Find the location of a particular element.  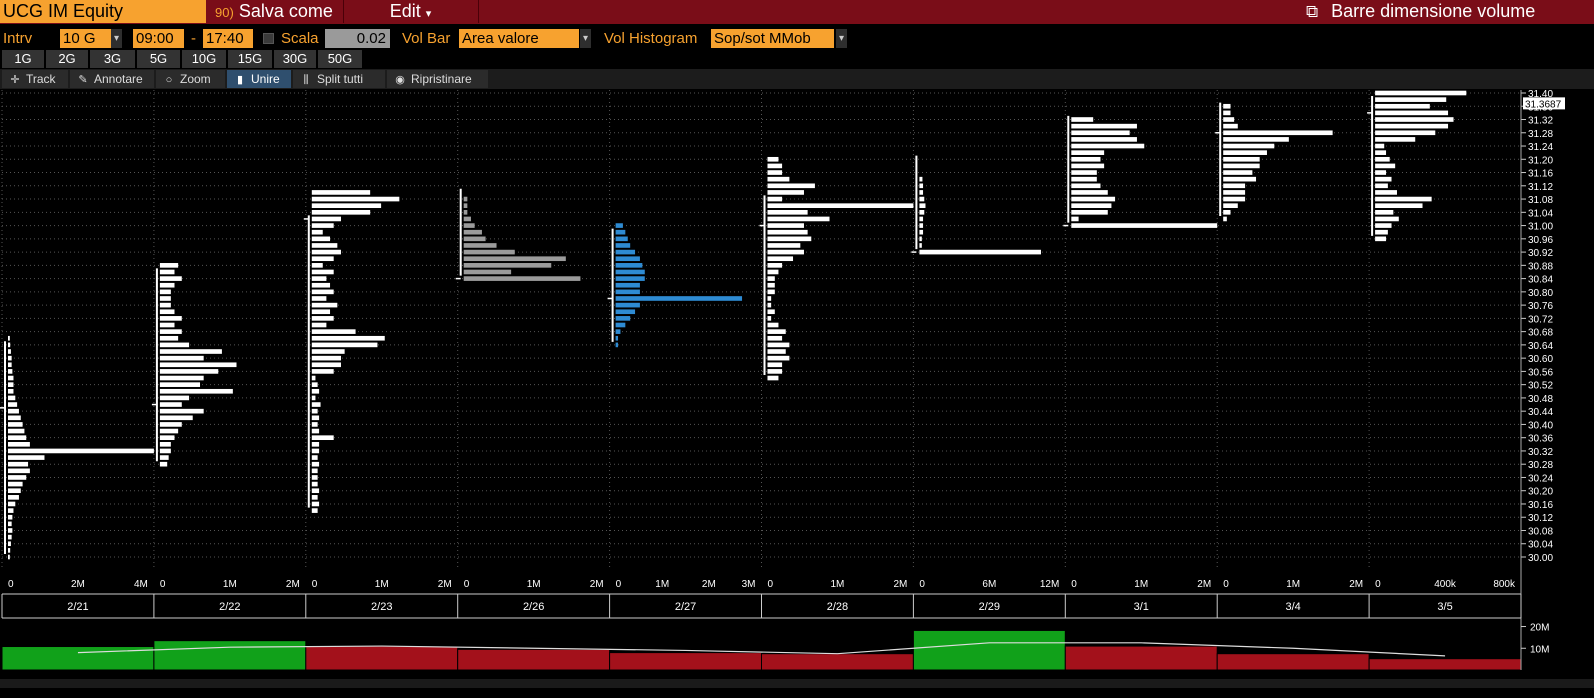

profile-scale-label: 2M is located at coordinates (78, 584).